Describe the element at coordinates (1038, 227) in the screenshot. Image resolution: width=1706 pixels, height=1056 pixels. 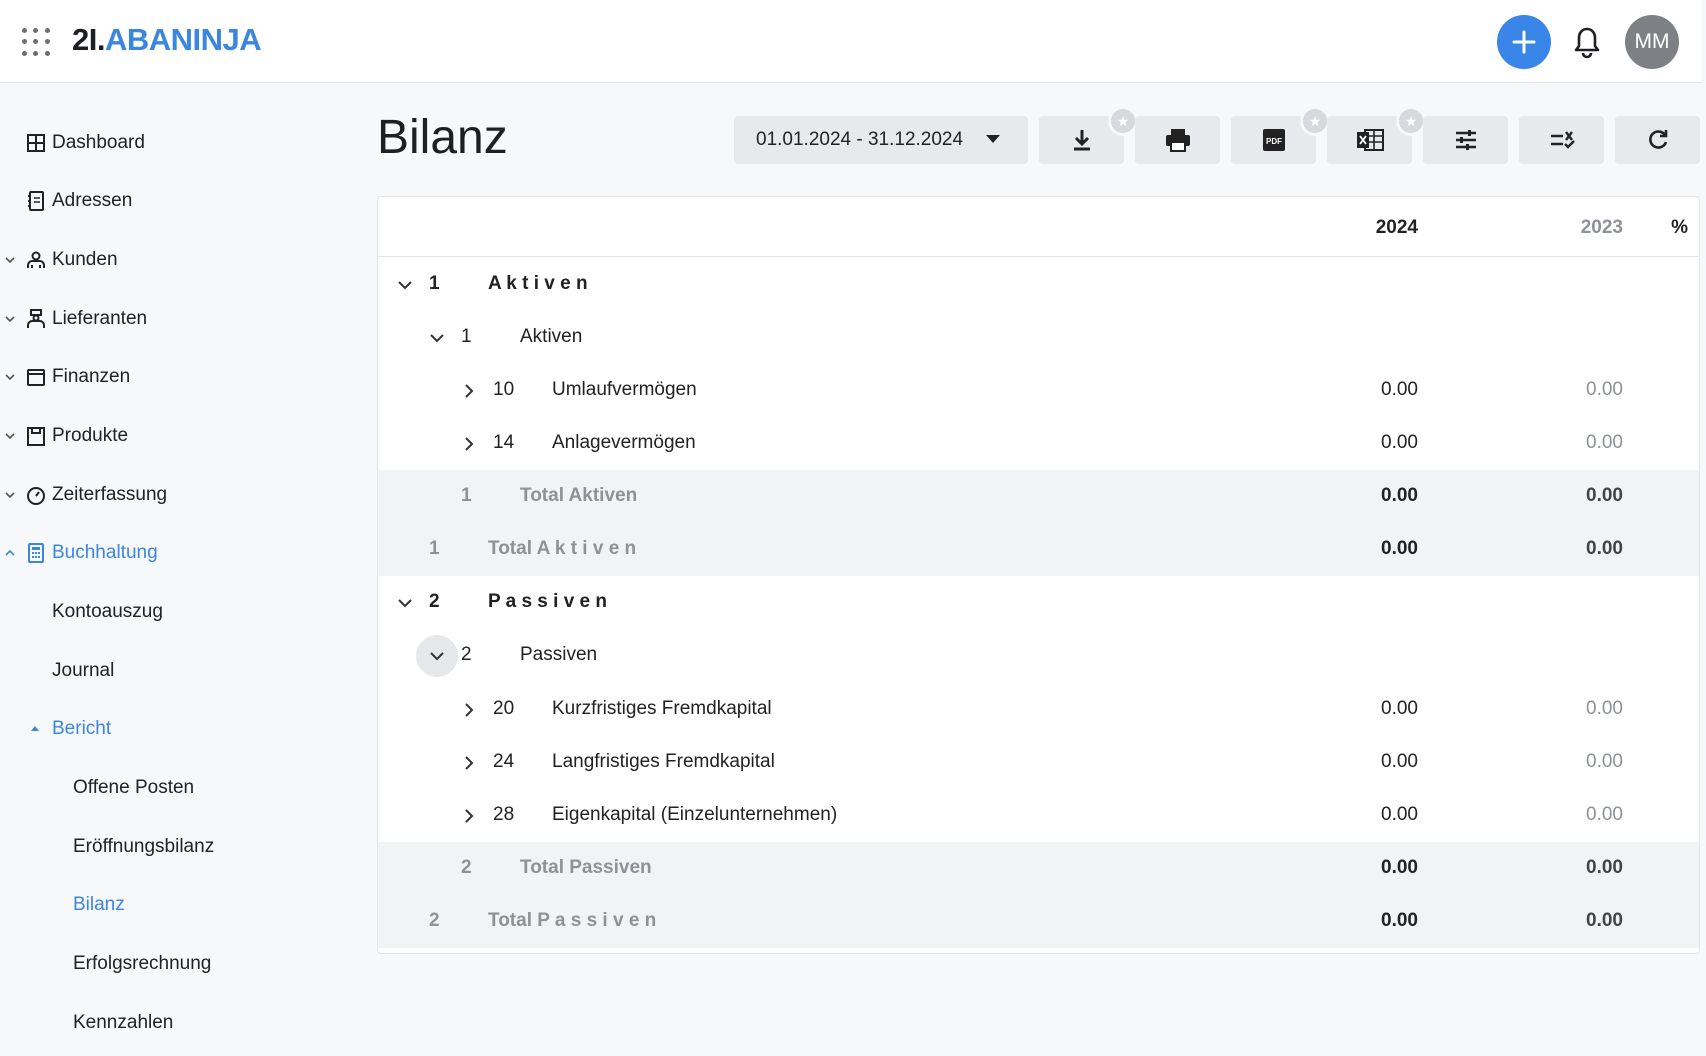
I see `table-header: 2024 2023 %` at that location.